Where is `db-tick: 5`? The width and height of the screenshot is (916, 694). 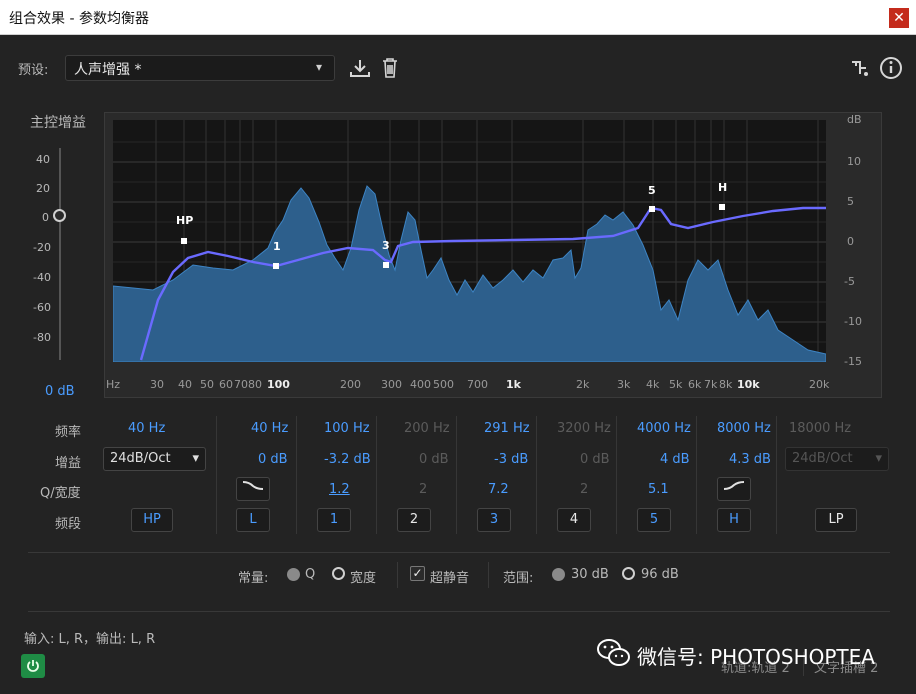
db-tick: 5 is located at coordinates (850, 201).